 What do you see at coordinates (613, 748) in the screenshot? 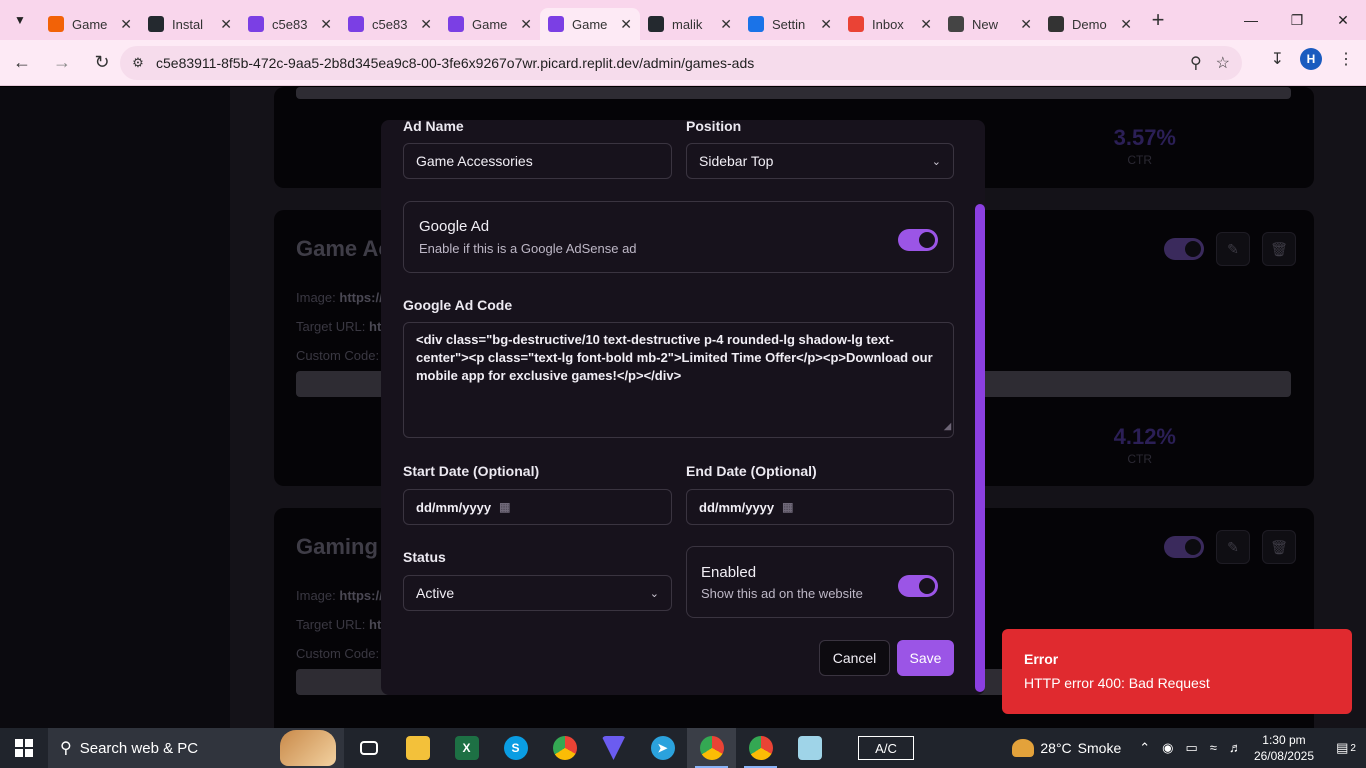
I see `vpn-icon` at bounding box center [613, 748].